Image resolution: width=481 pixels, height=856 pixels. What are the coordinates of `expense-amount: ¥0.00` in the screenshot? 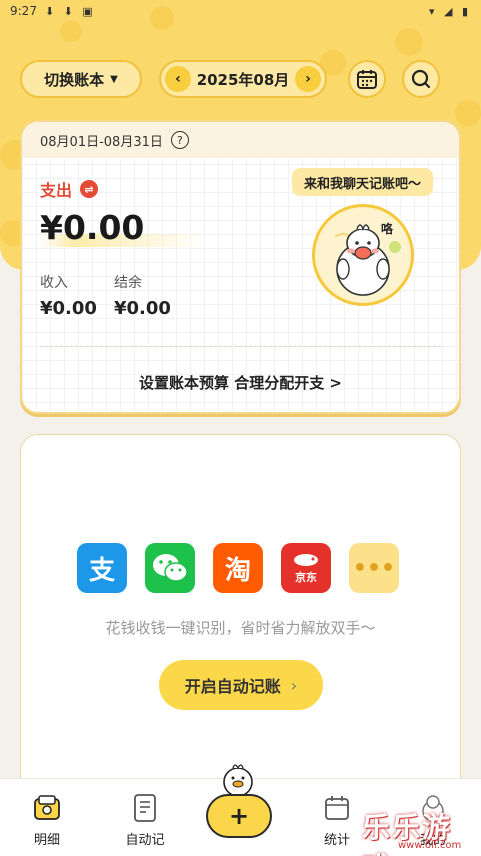 It's located at (122, 227).